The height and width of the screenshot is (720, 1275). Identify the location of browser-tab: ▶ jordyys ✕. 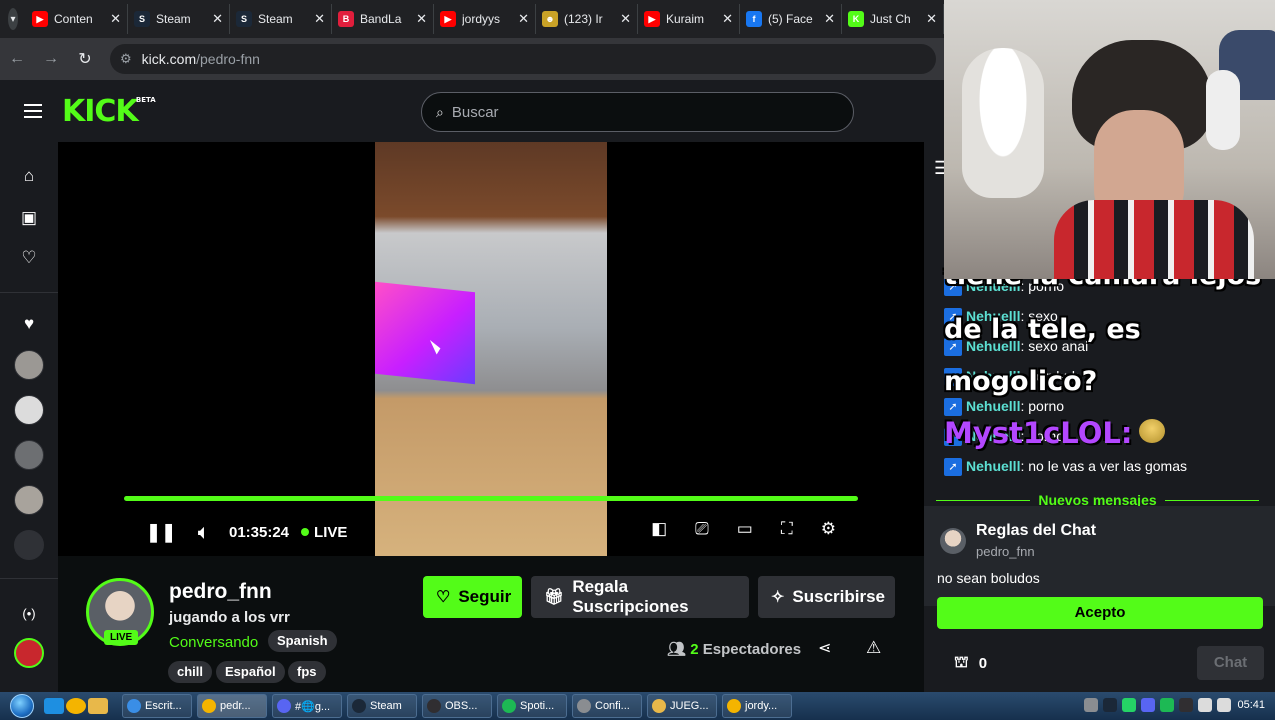
(485, 19).